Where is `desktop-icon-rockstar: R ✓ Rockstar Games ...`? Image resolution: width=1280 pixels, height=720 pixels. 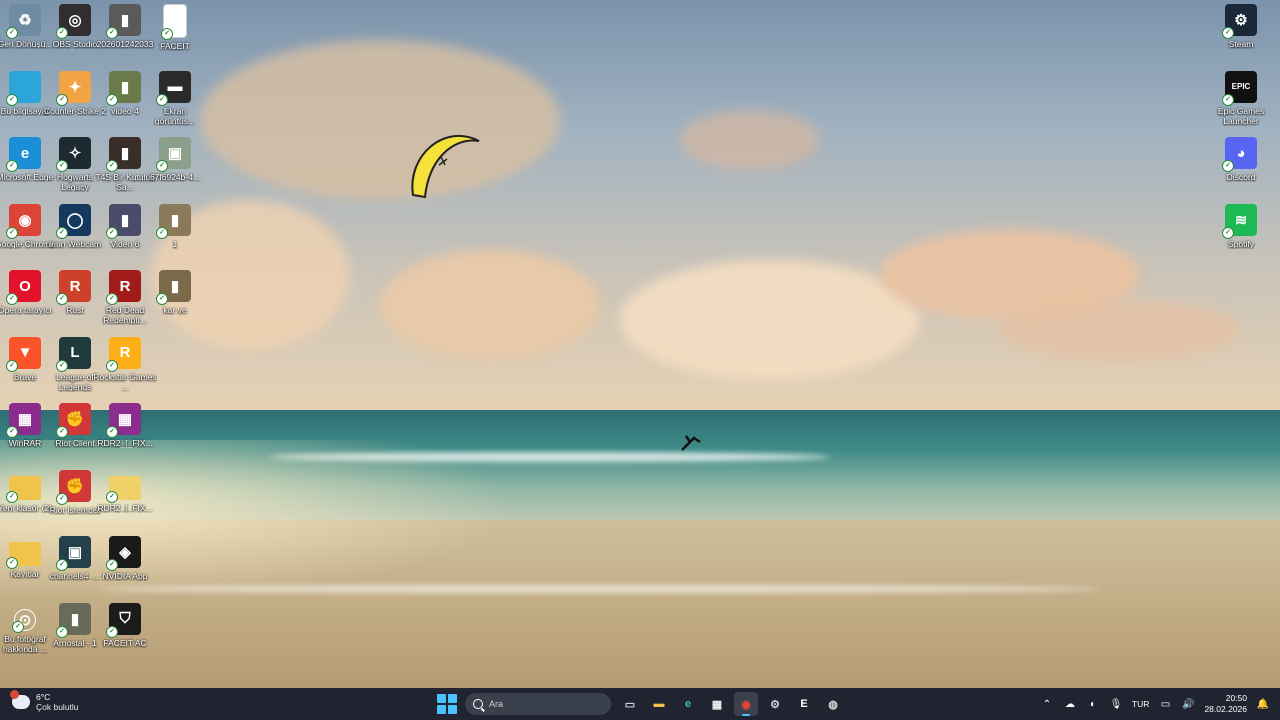
desktop-icon-rockstar: R ✓ Rockstar Games ... is located at coordinates (125, 364).